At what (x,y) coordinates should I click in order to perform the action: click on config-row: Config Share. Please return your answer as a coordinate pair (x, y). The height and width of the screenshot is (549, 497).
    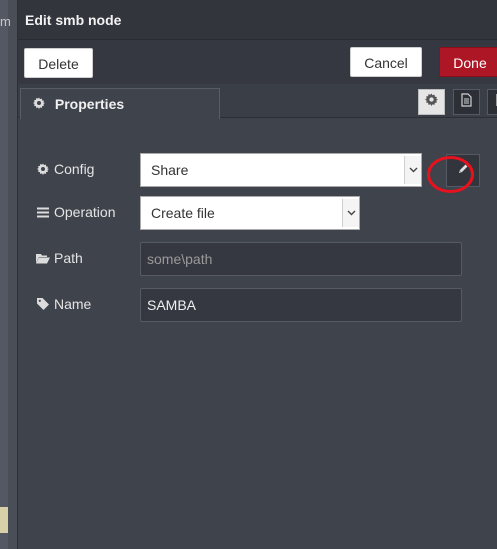
    Looking at the image, I should click on (266, 170).